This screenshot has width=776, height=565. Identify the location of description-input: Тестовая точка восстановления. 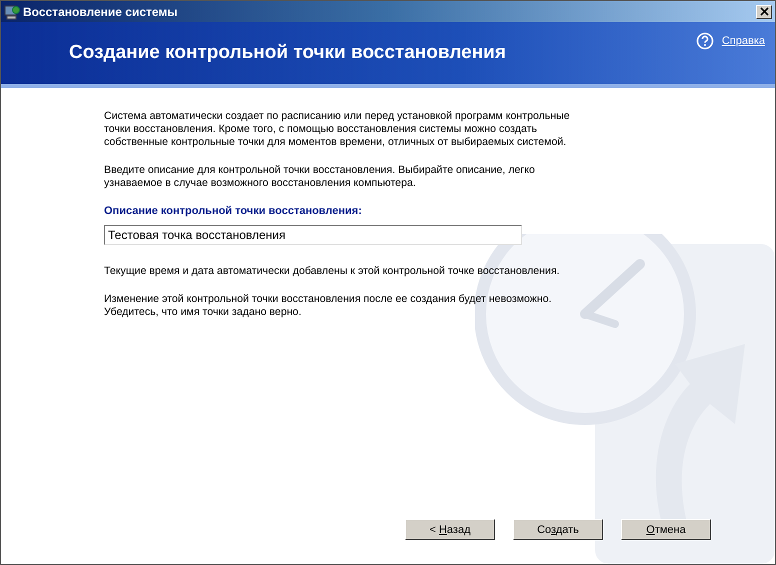
(313, 235).